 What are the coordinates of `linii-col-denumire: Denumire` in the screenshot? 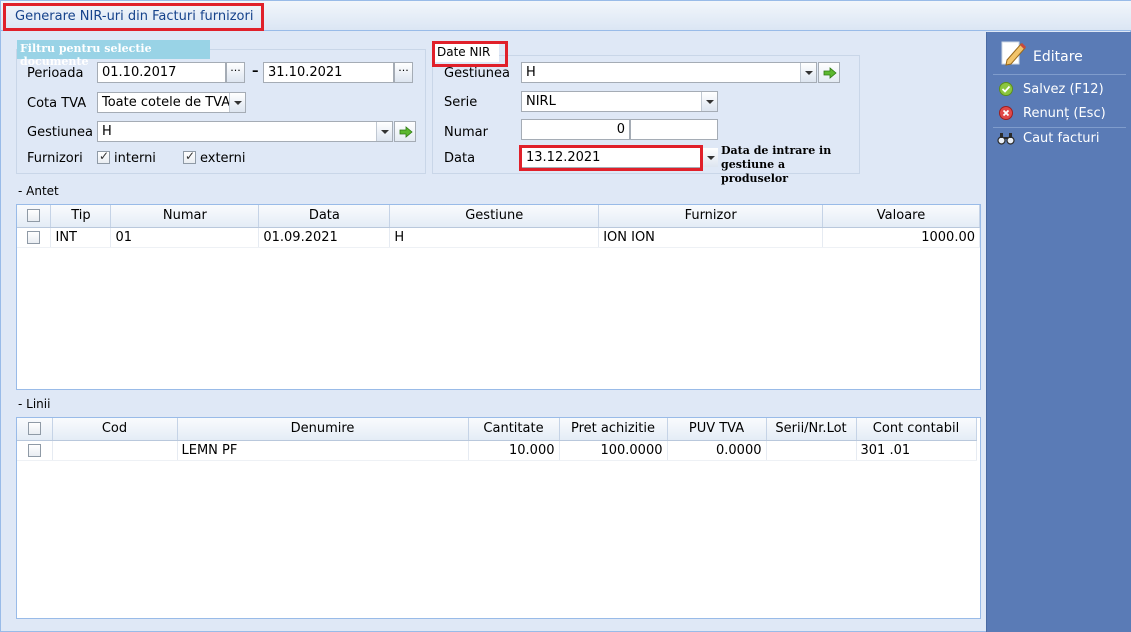 It's located at (323, 429).